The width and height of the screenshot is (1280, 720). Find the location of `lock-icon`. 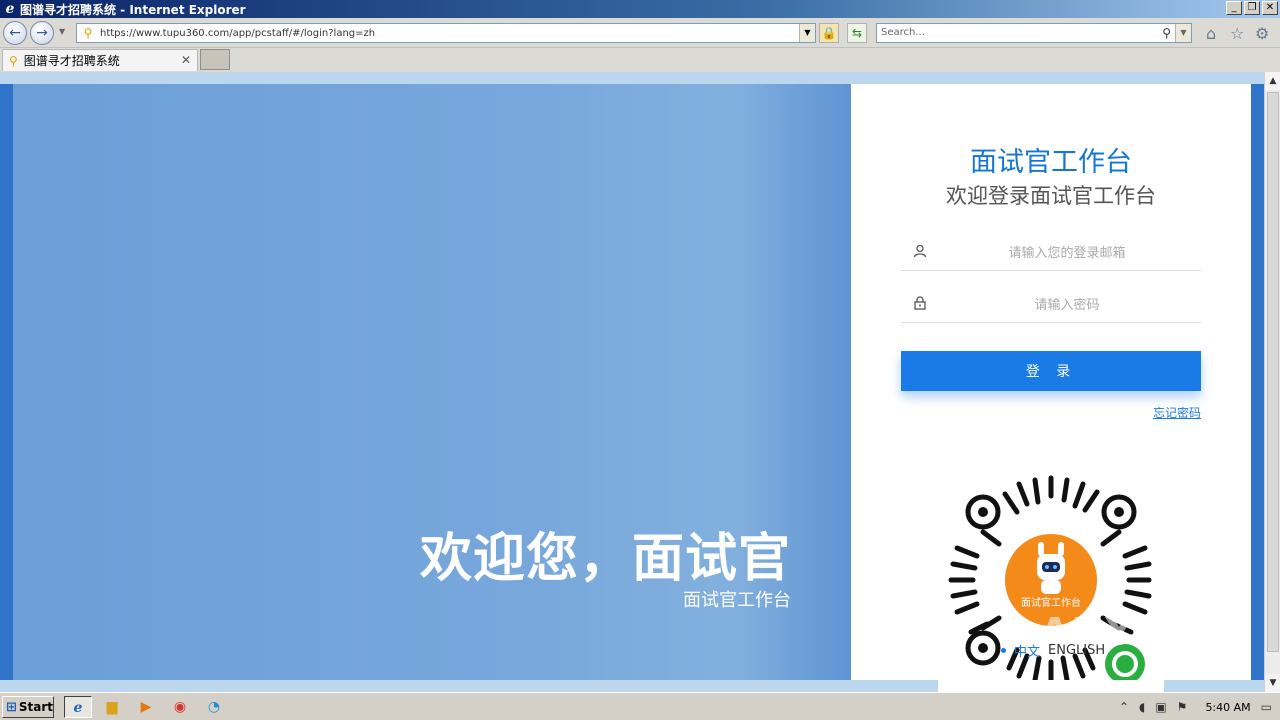

lock-icon is located at coordinates (920, 303).